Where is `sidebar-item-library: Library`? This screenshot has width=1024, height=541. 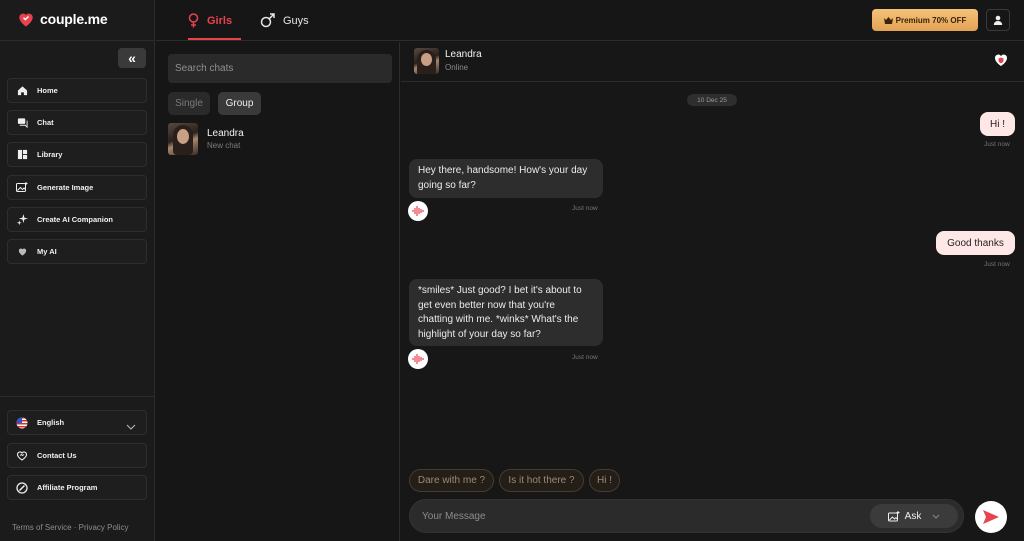 sidebar-item-library: Library is located at coordinates (77, 154).